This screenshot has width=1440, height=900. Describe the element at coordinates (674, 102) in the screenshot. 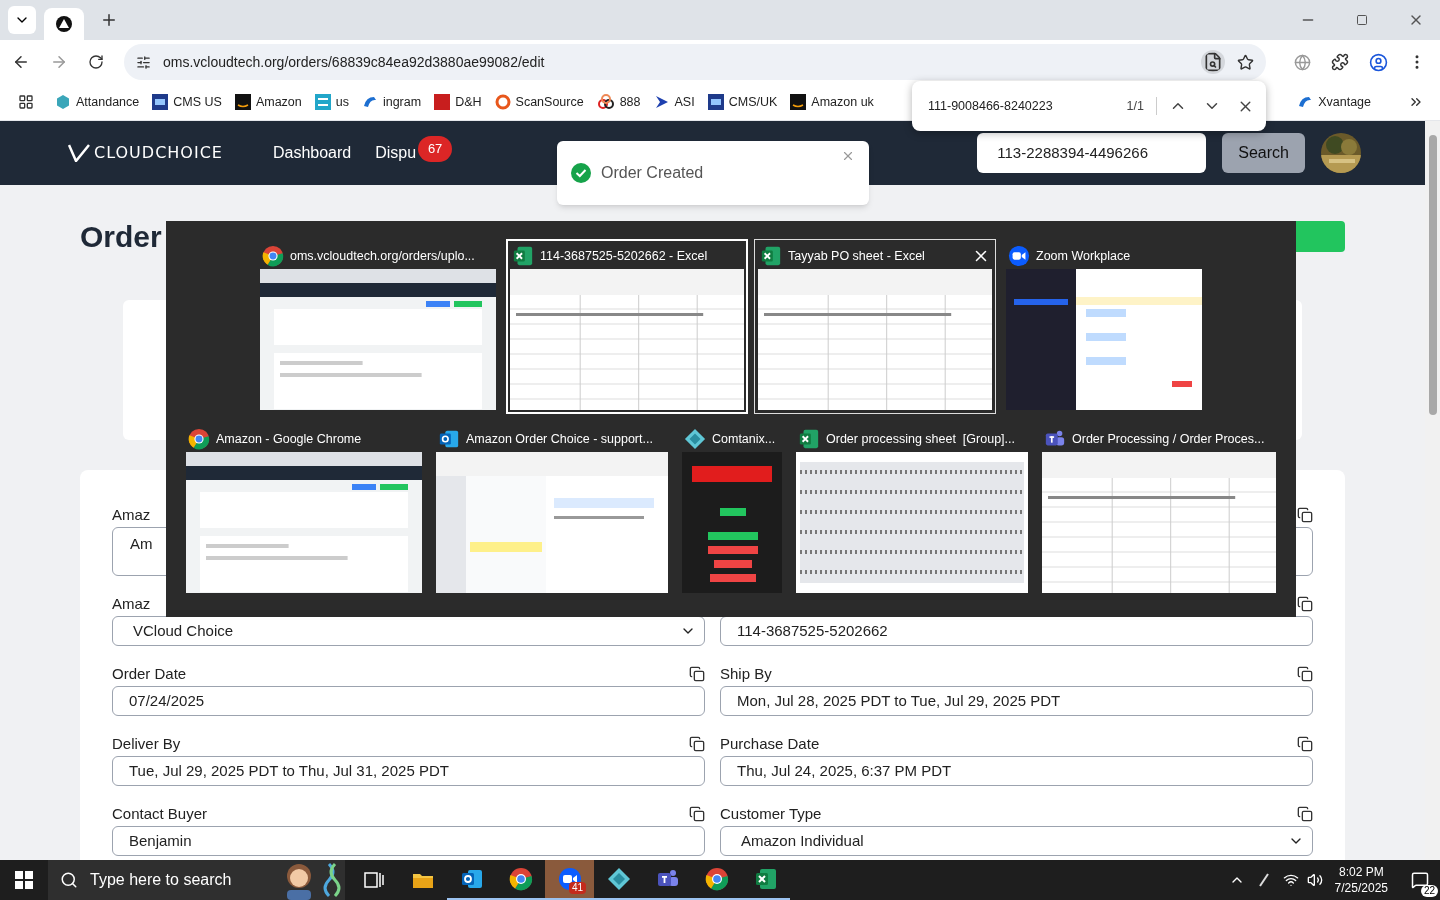

I see `bookmark: ASI` at that location.